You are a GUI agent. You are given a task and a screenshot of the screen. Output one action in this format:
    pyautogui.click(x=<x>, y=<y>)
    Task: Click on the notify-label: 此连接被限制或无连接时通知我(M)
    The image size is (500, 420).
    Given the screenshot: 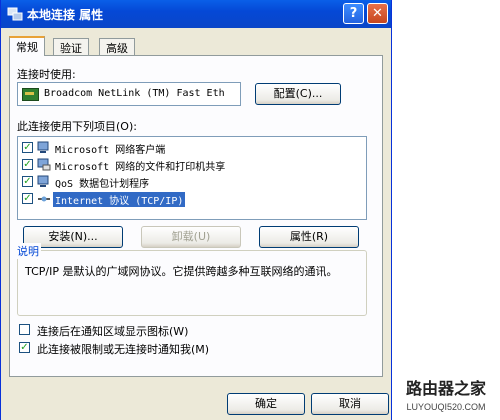 What is the action you would take?
    pyautogui.click(x=123, y=349)
    